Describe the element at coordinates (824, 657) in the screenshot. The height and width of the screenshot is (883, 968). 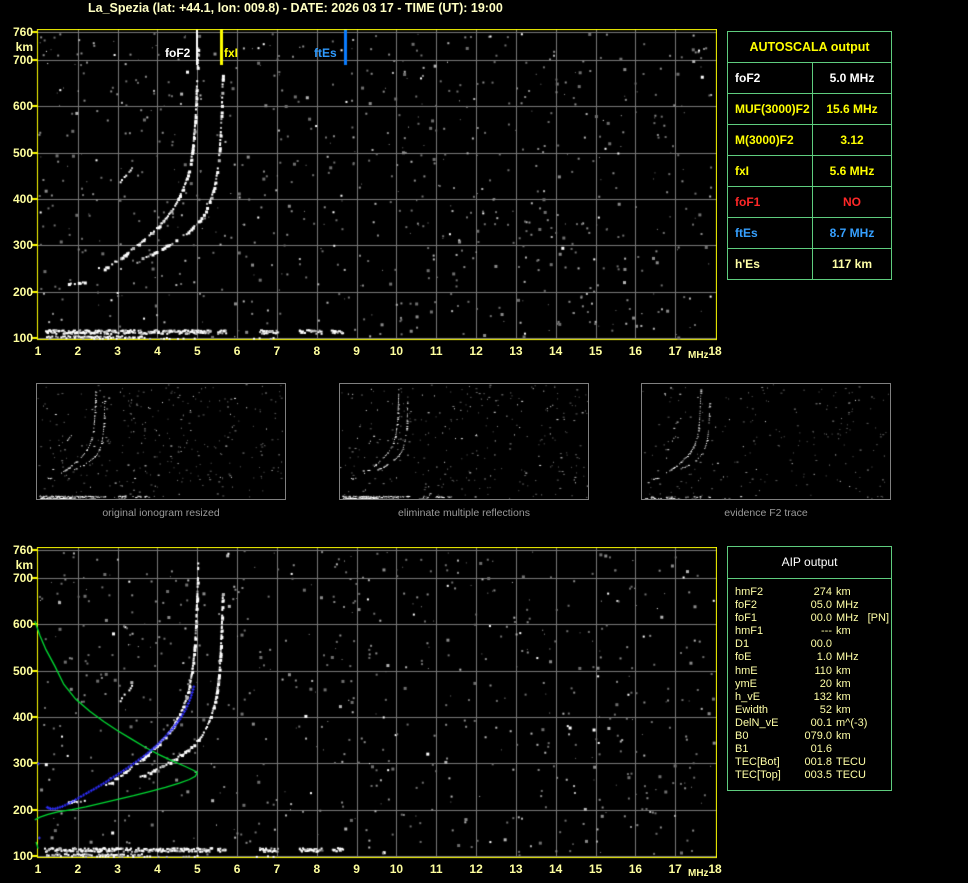
I see `aip-row-value: 1.0` at that location.